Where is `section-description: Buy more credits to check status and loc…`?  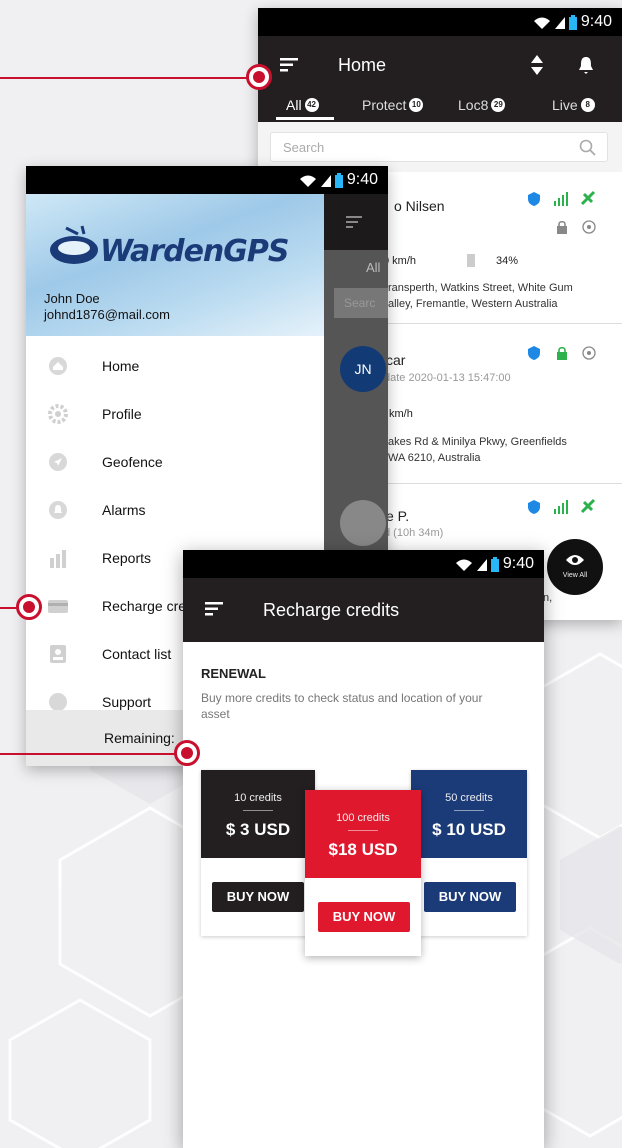 section-description: Buy more credits to check status and loc… is located at coordinates (342, 706).